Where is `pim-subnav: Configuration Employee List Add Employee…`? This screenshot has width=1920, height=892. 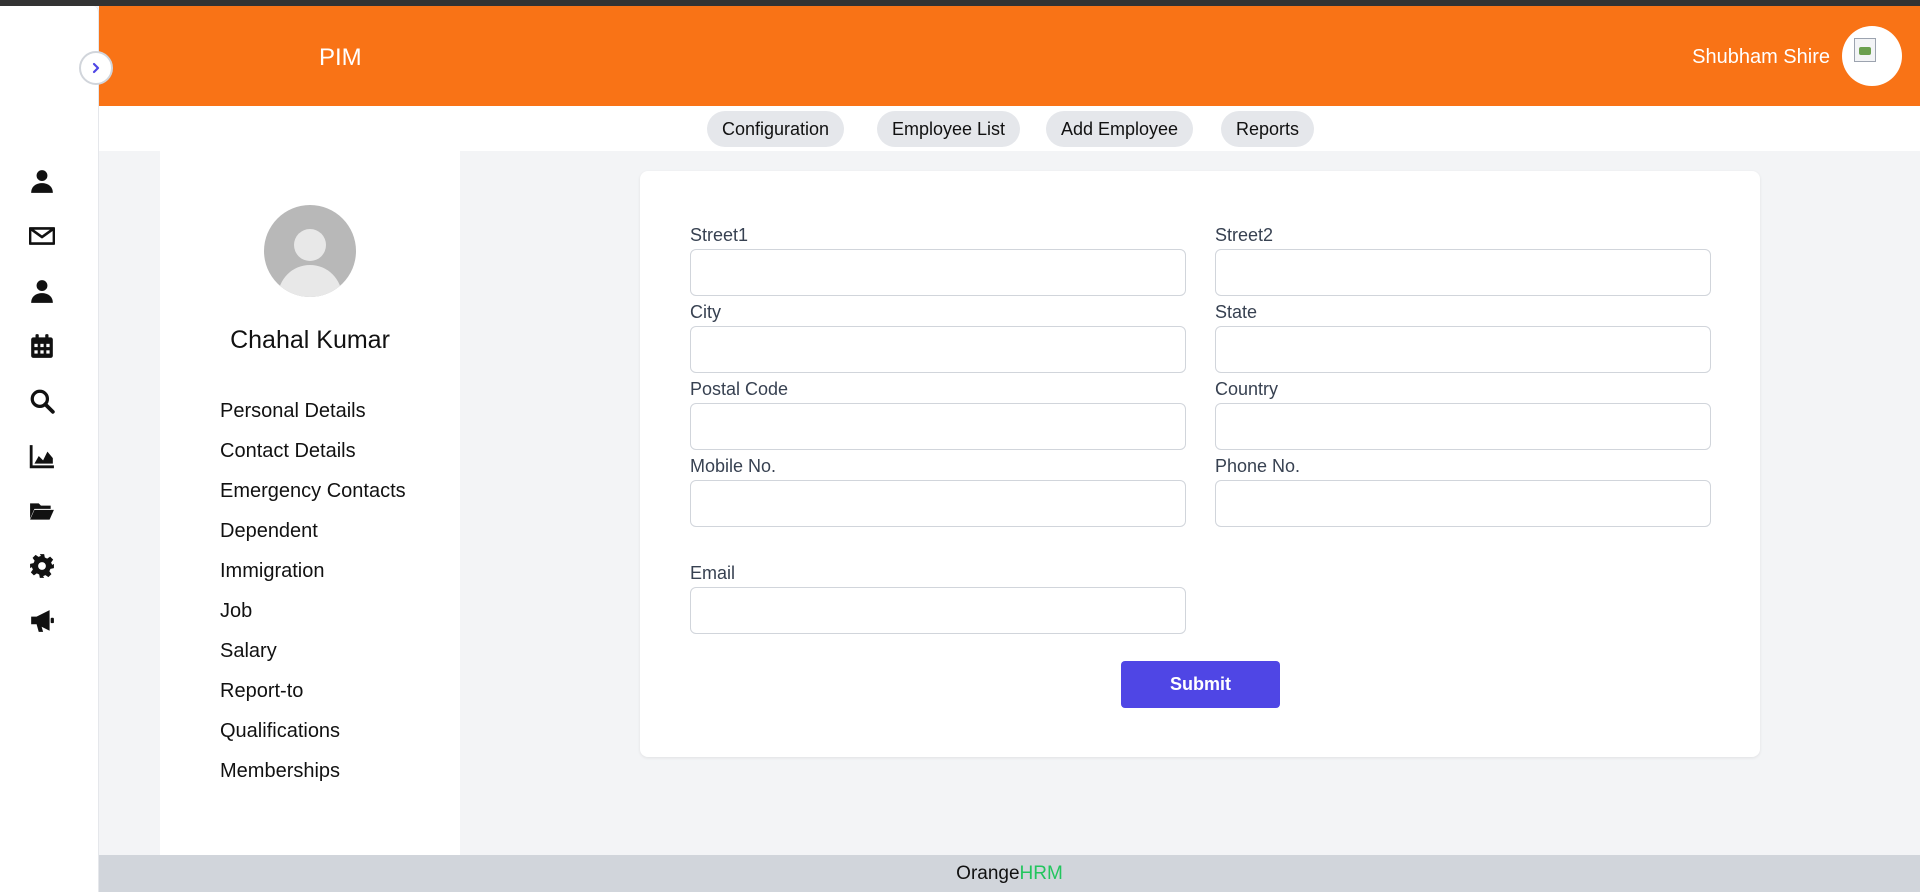
pim-subnav: Configuration Employee List Add Employee… is located at coordinates (1009, 128).